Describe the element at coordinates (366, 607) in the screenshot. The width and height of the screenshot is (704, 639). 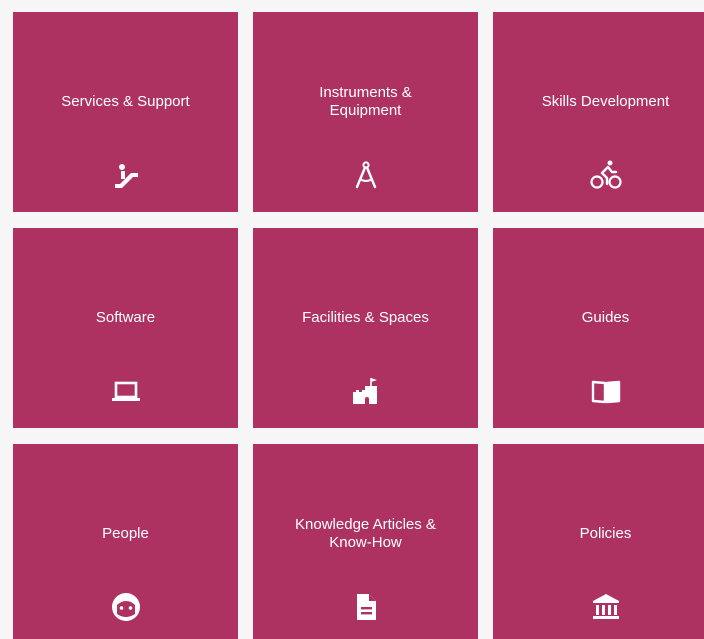
I see `document-icon` at that location.